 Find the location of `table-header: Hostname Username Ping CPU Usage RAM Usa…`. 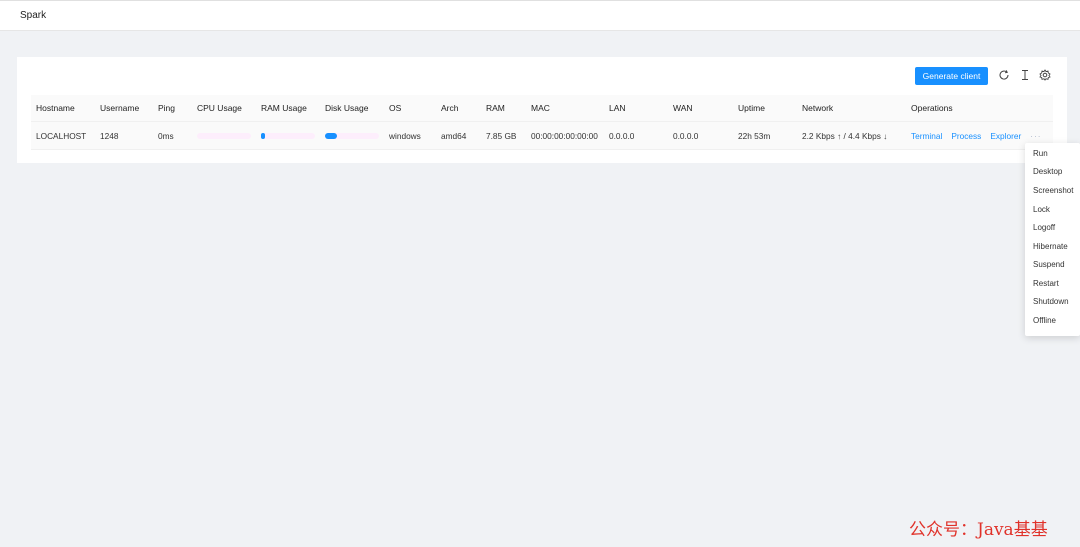

table-header: Hostname Username Ping CPU Usage RAM Usa… is located at coordinates (542, 108).